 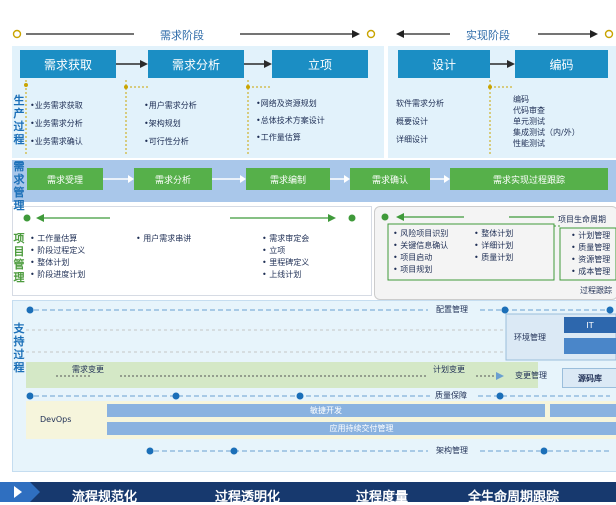 I want to click on production-col1-item: •业务需求获取, so click(x=56, y=105).